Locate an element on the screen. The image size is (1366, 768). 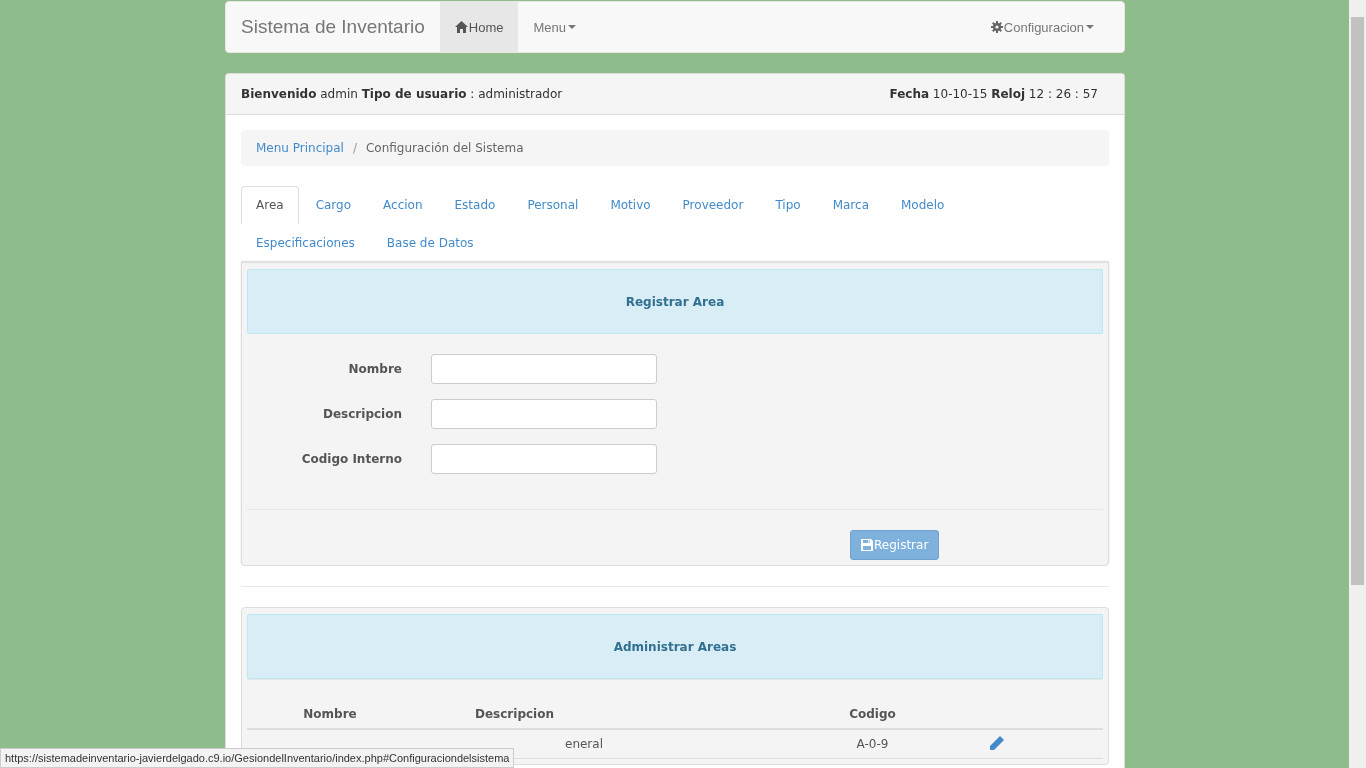
column-header: Nombre is located at coordinates (330, 714).